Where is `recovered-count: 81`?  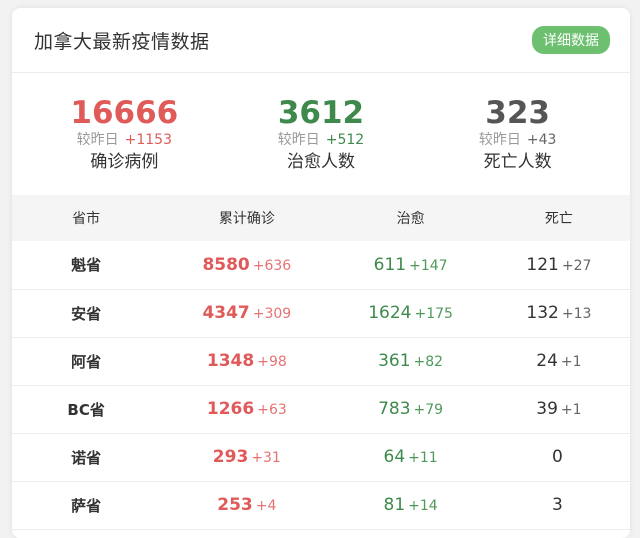 recovered-count: 81 is located at coordinates (394, 505).